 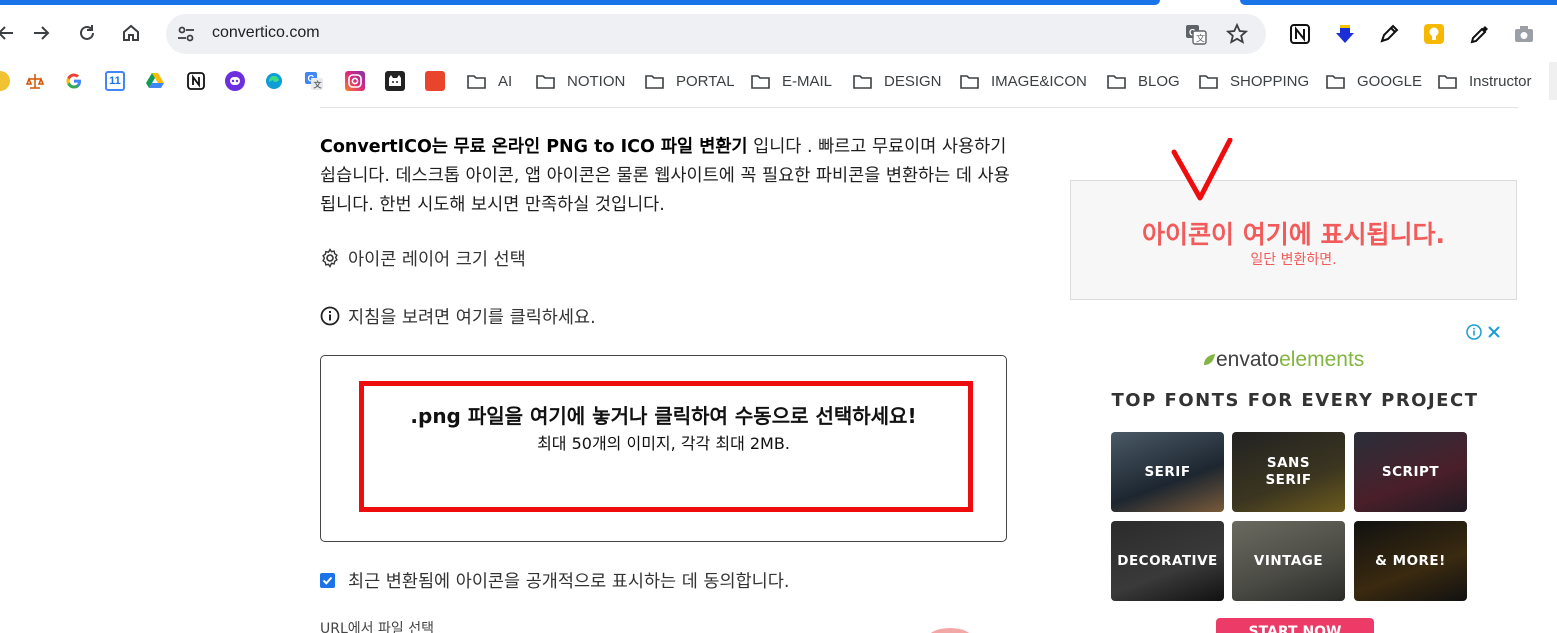 I want to click on ad-tile-label: SERIF, so click(x=1167, y=471).